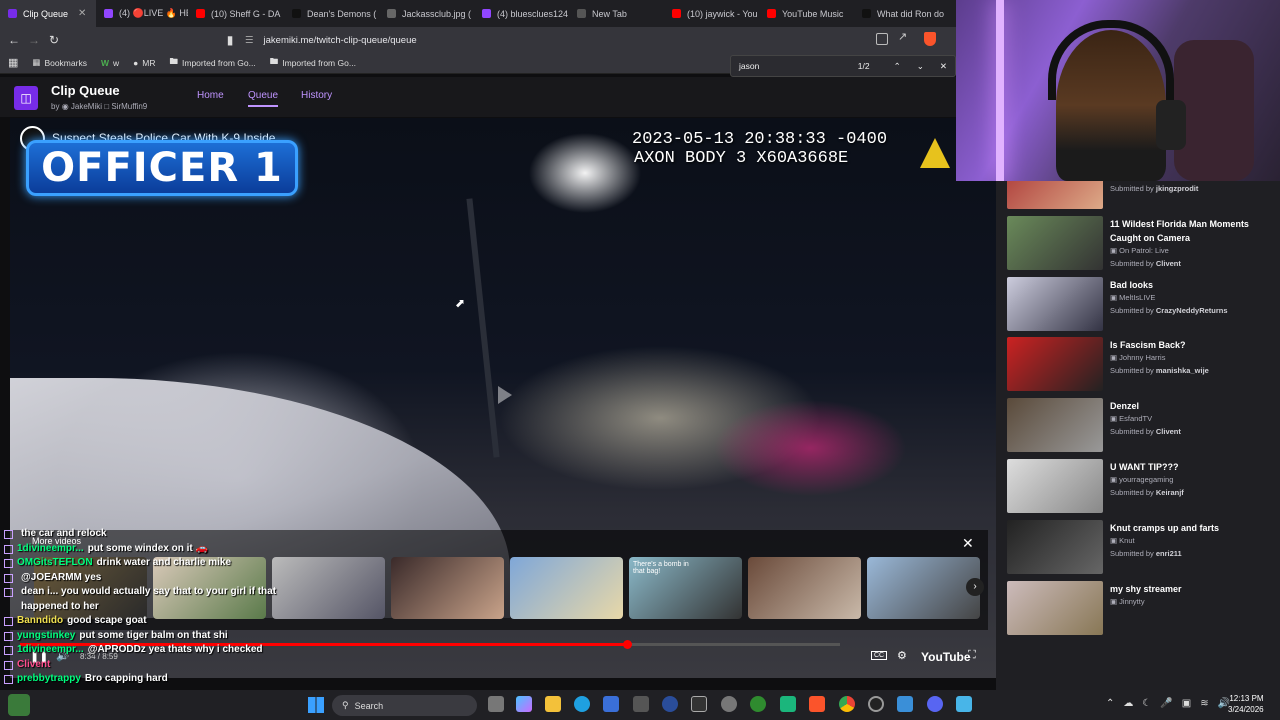 Image resolution: width=1280 pixels, height=720 pixels. Describe the element at coordinates (788, 704) in the screenshot. I see `app-h-icon` at that location.